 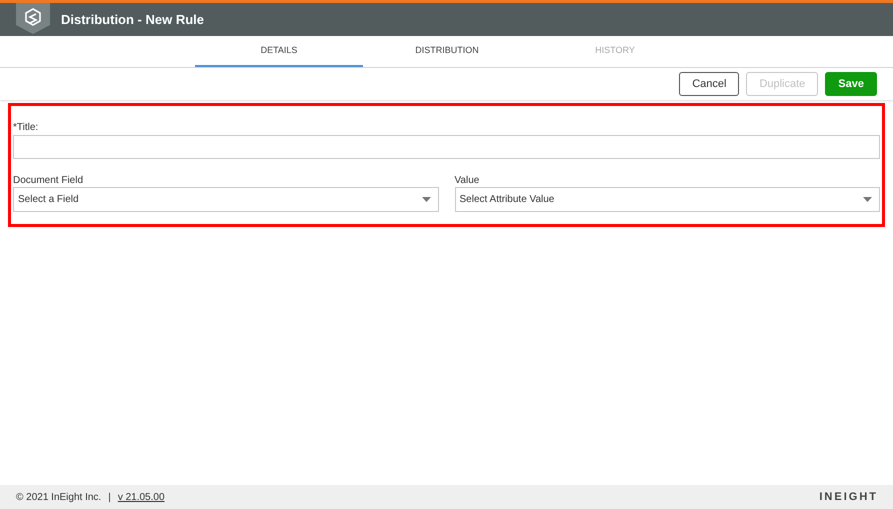 I want to click on logo-icon, so click(x=33, y=18).